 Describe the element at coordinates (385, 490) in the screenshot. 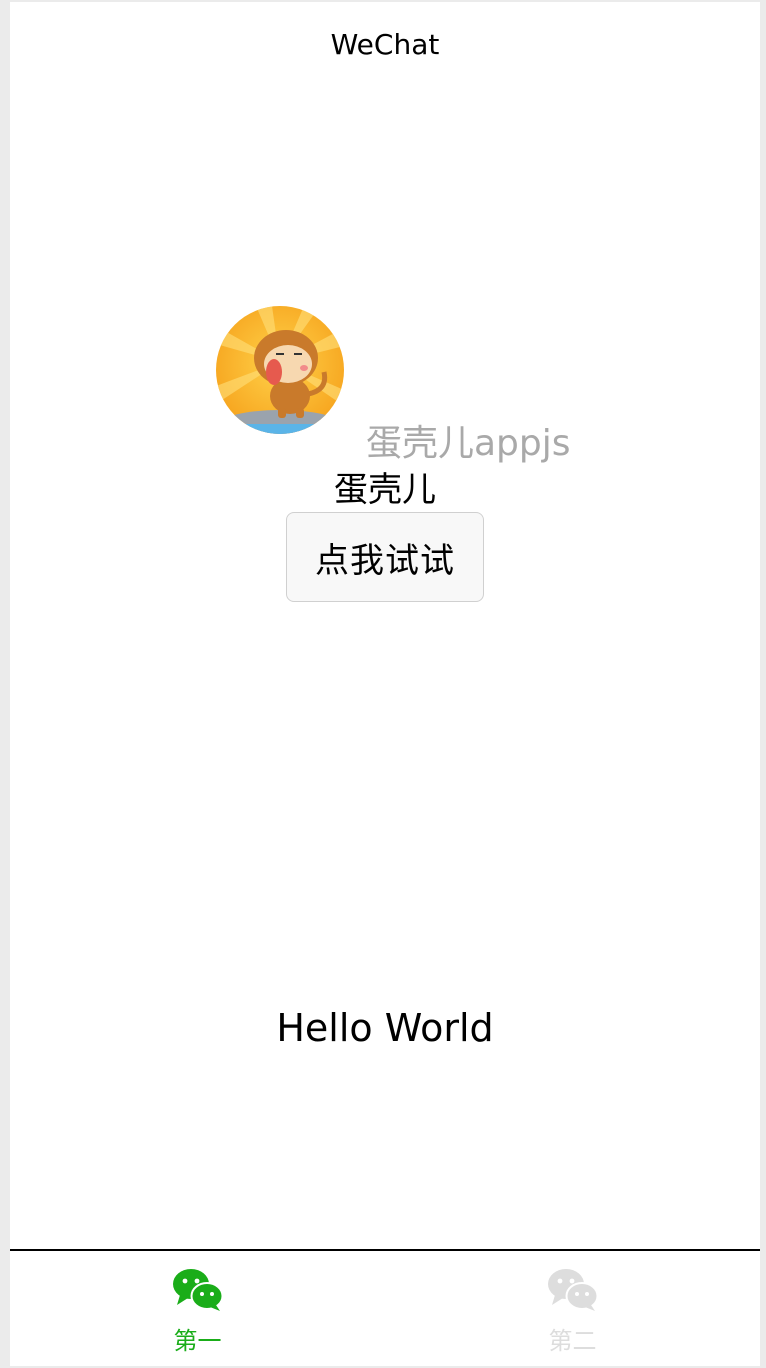

I see `user-nickname: 蛋壳儿` at that location.